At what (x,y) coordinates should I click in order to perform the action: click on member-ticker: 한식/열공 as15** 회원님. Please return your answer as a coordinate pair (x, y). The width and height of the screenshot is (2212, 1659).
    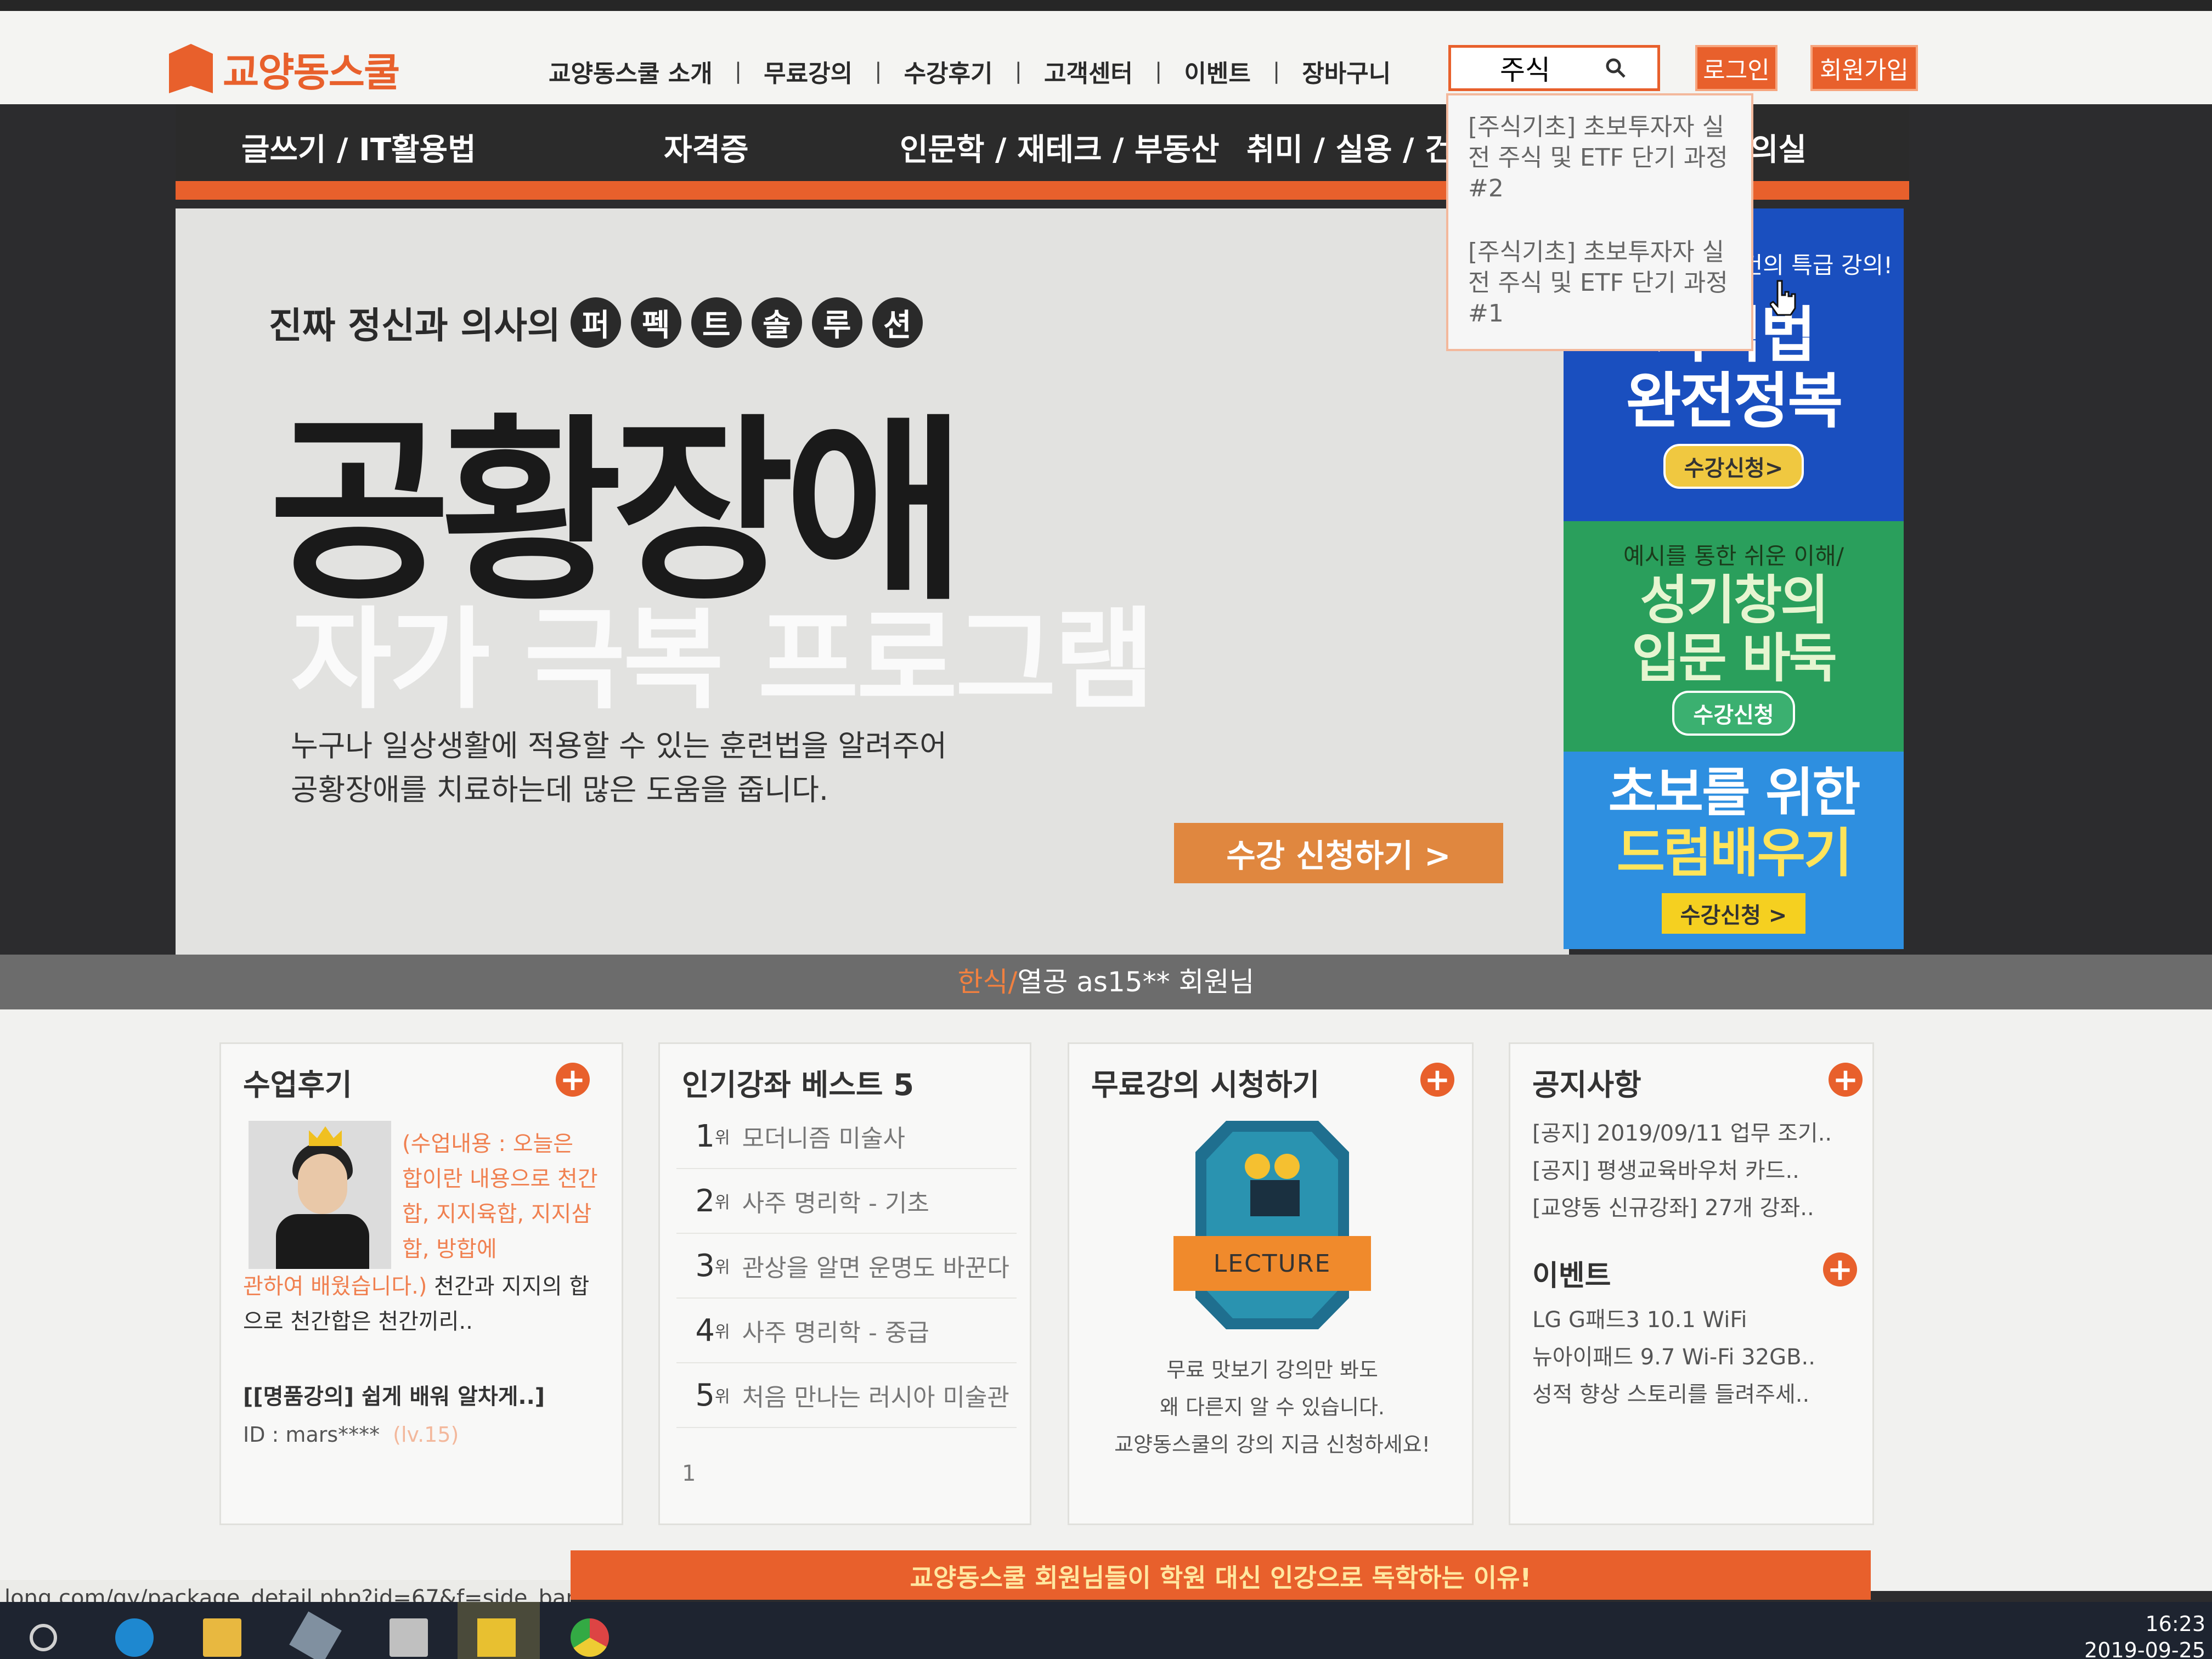
    Looking at the image, I should click on (1106, 982).